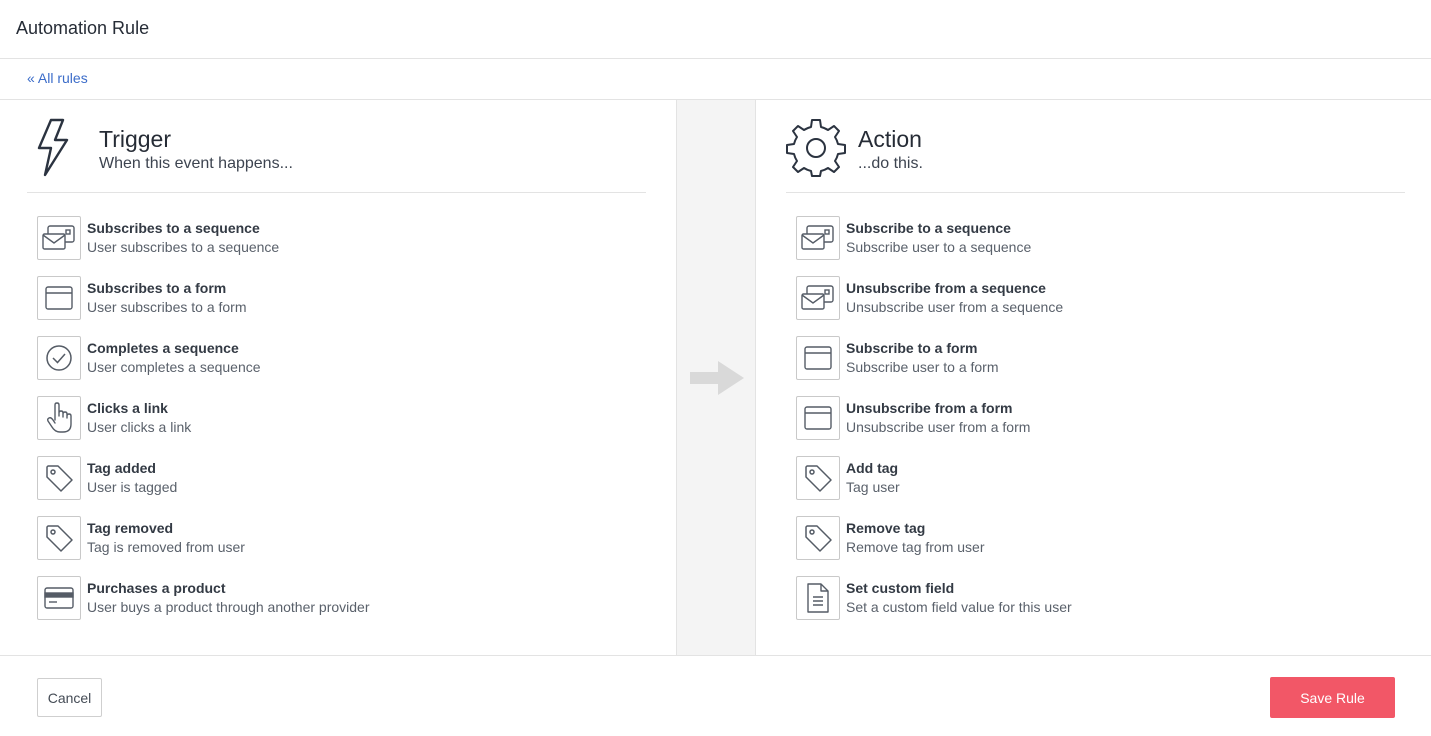 Image resolution: width=1431 pixels, height=736 pixels. I want to click on trigger-clicks-link: Clicks a link User clicks a link, so click(337, 426).